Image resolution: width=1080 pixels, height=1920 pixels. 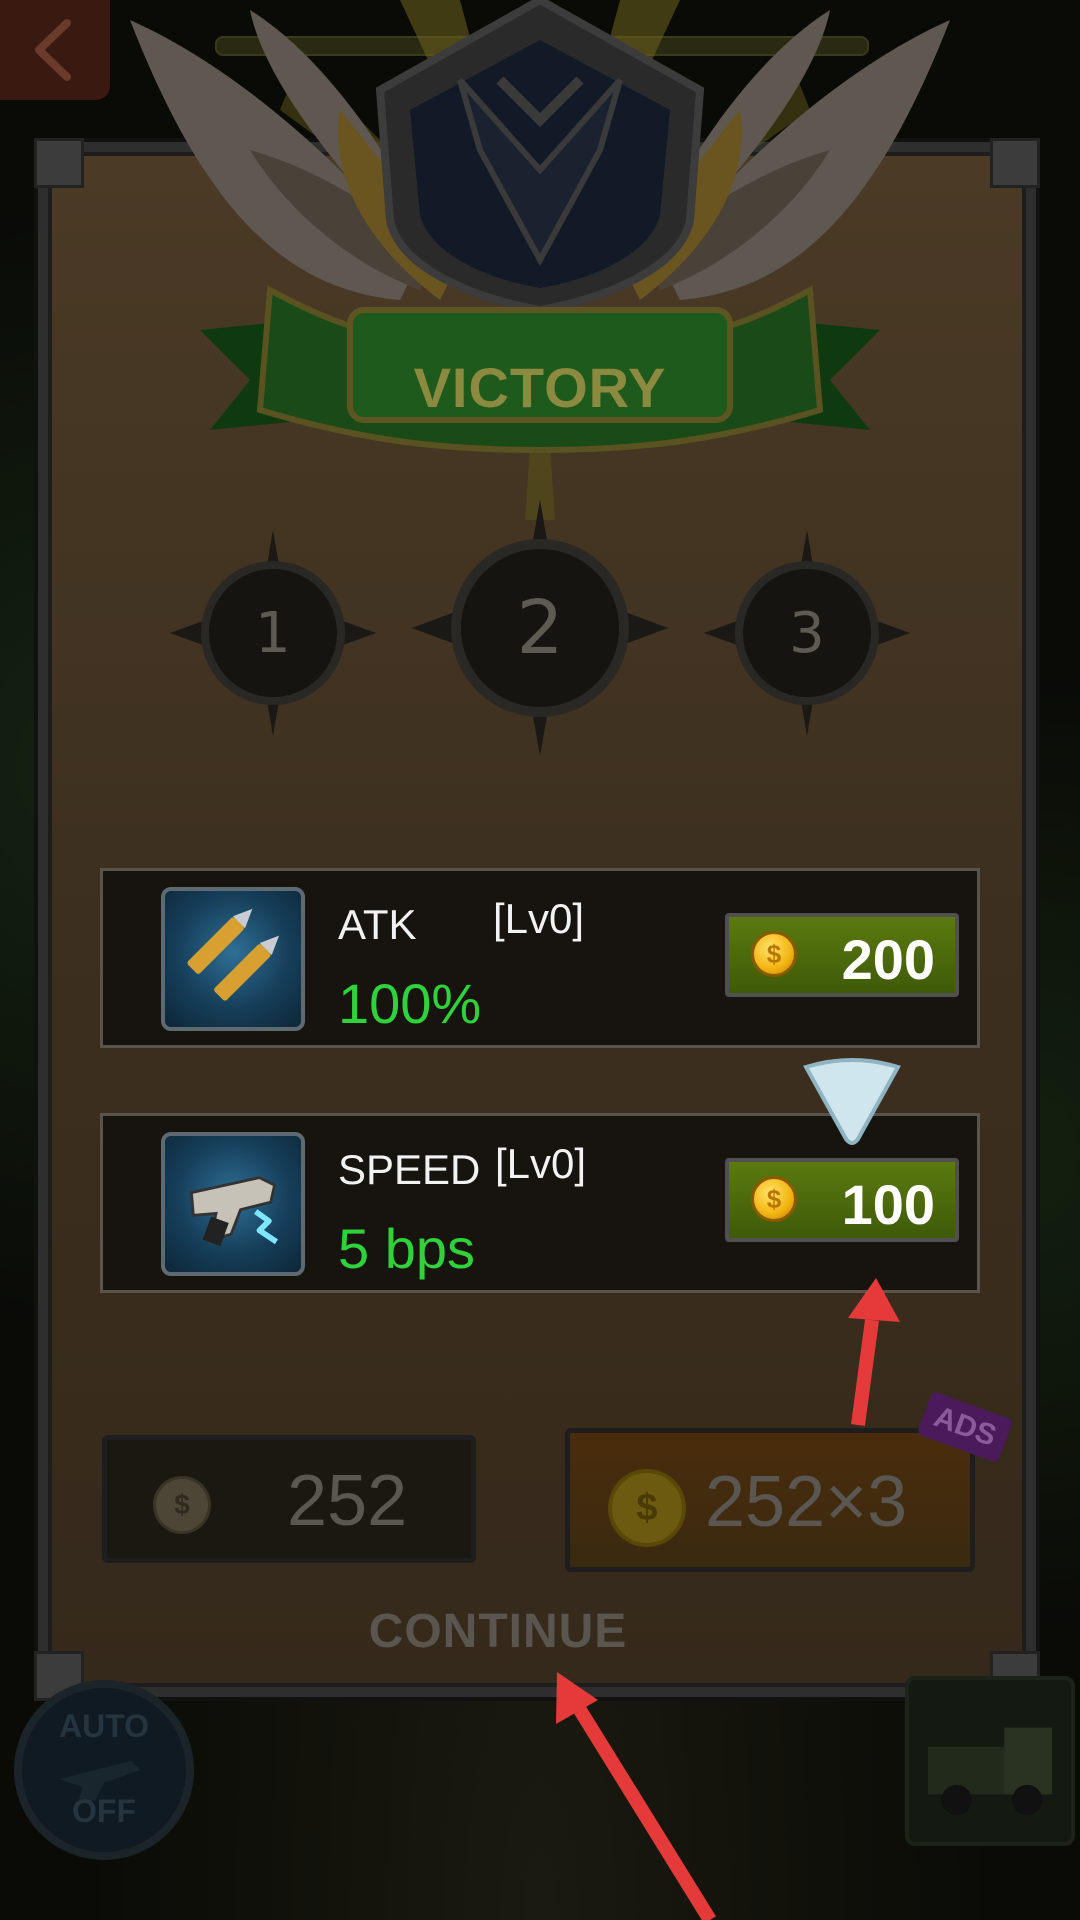 What do you see at coordinates (498, 1631) in the screenshot?
I see `continue-button: CONTINUE` at bounding box center [498, 1631].